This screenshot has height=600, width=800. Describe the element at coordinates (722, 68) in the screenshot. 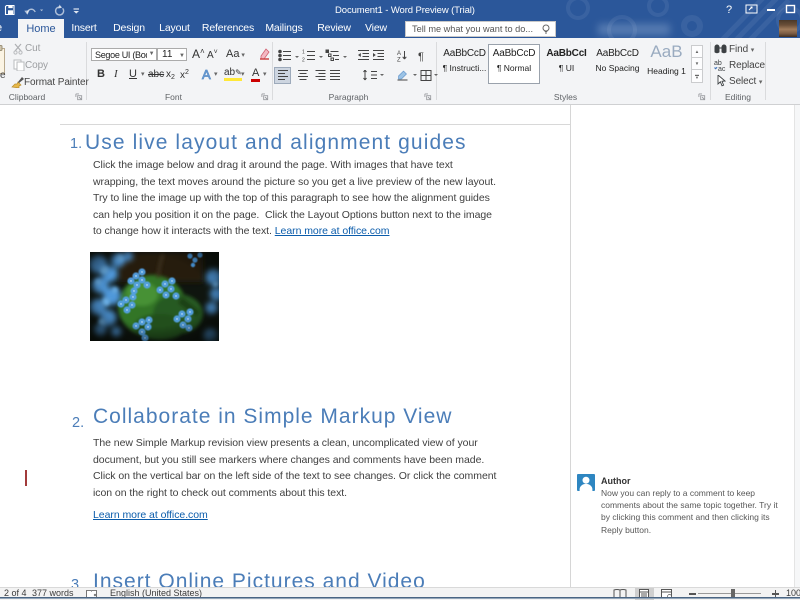

I see `svg-text: ac` at that location.